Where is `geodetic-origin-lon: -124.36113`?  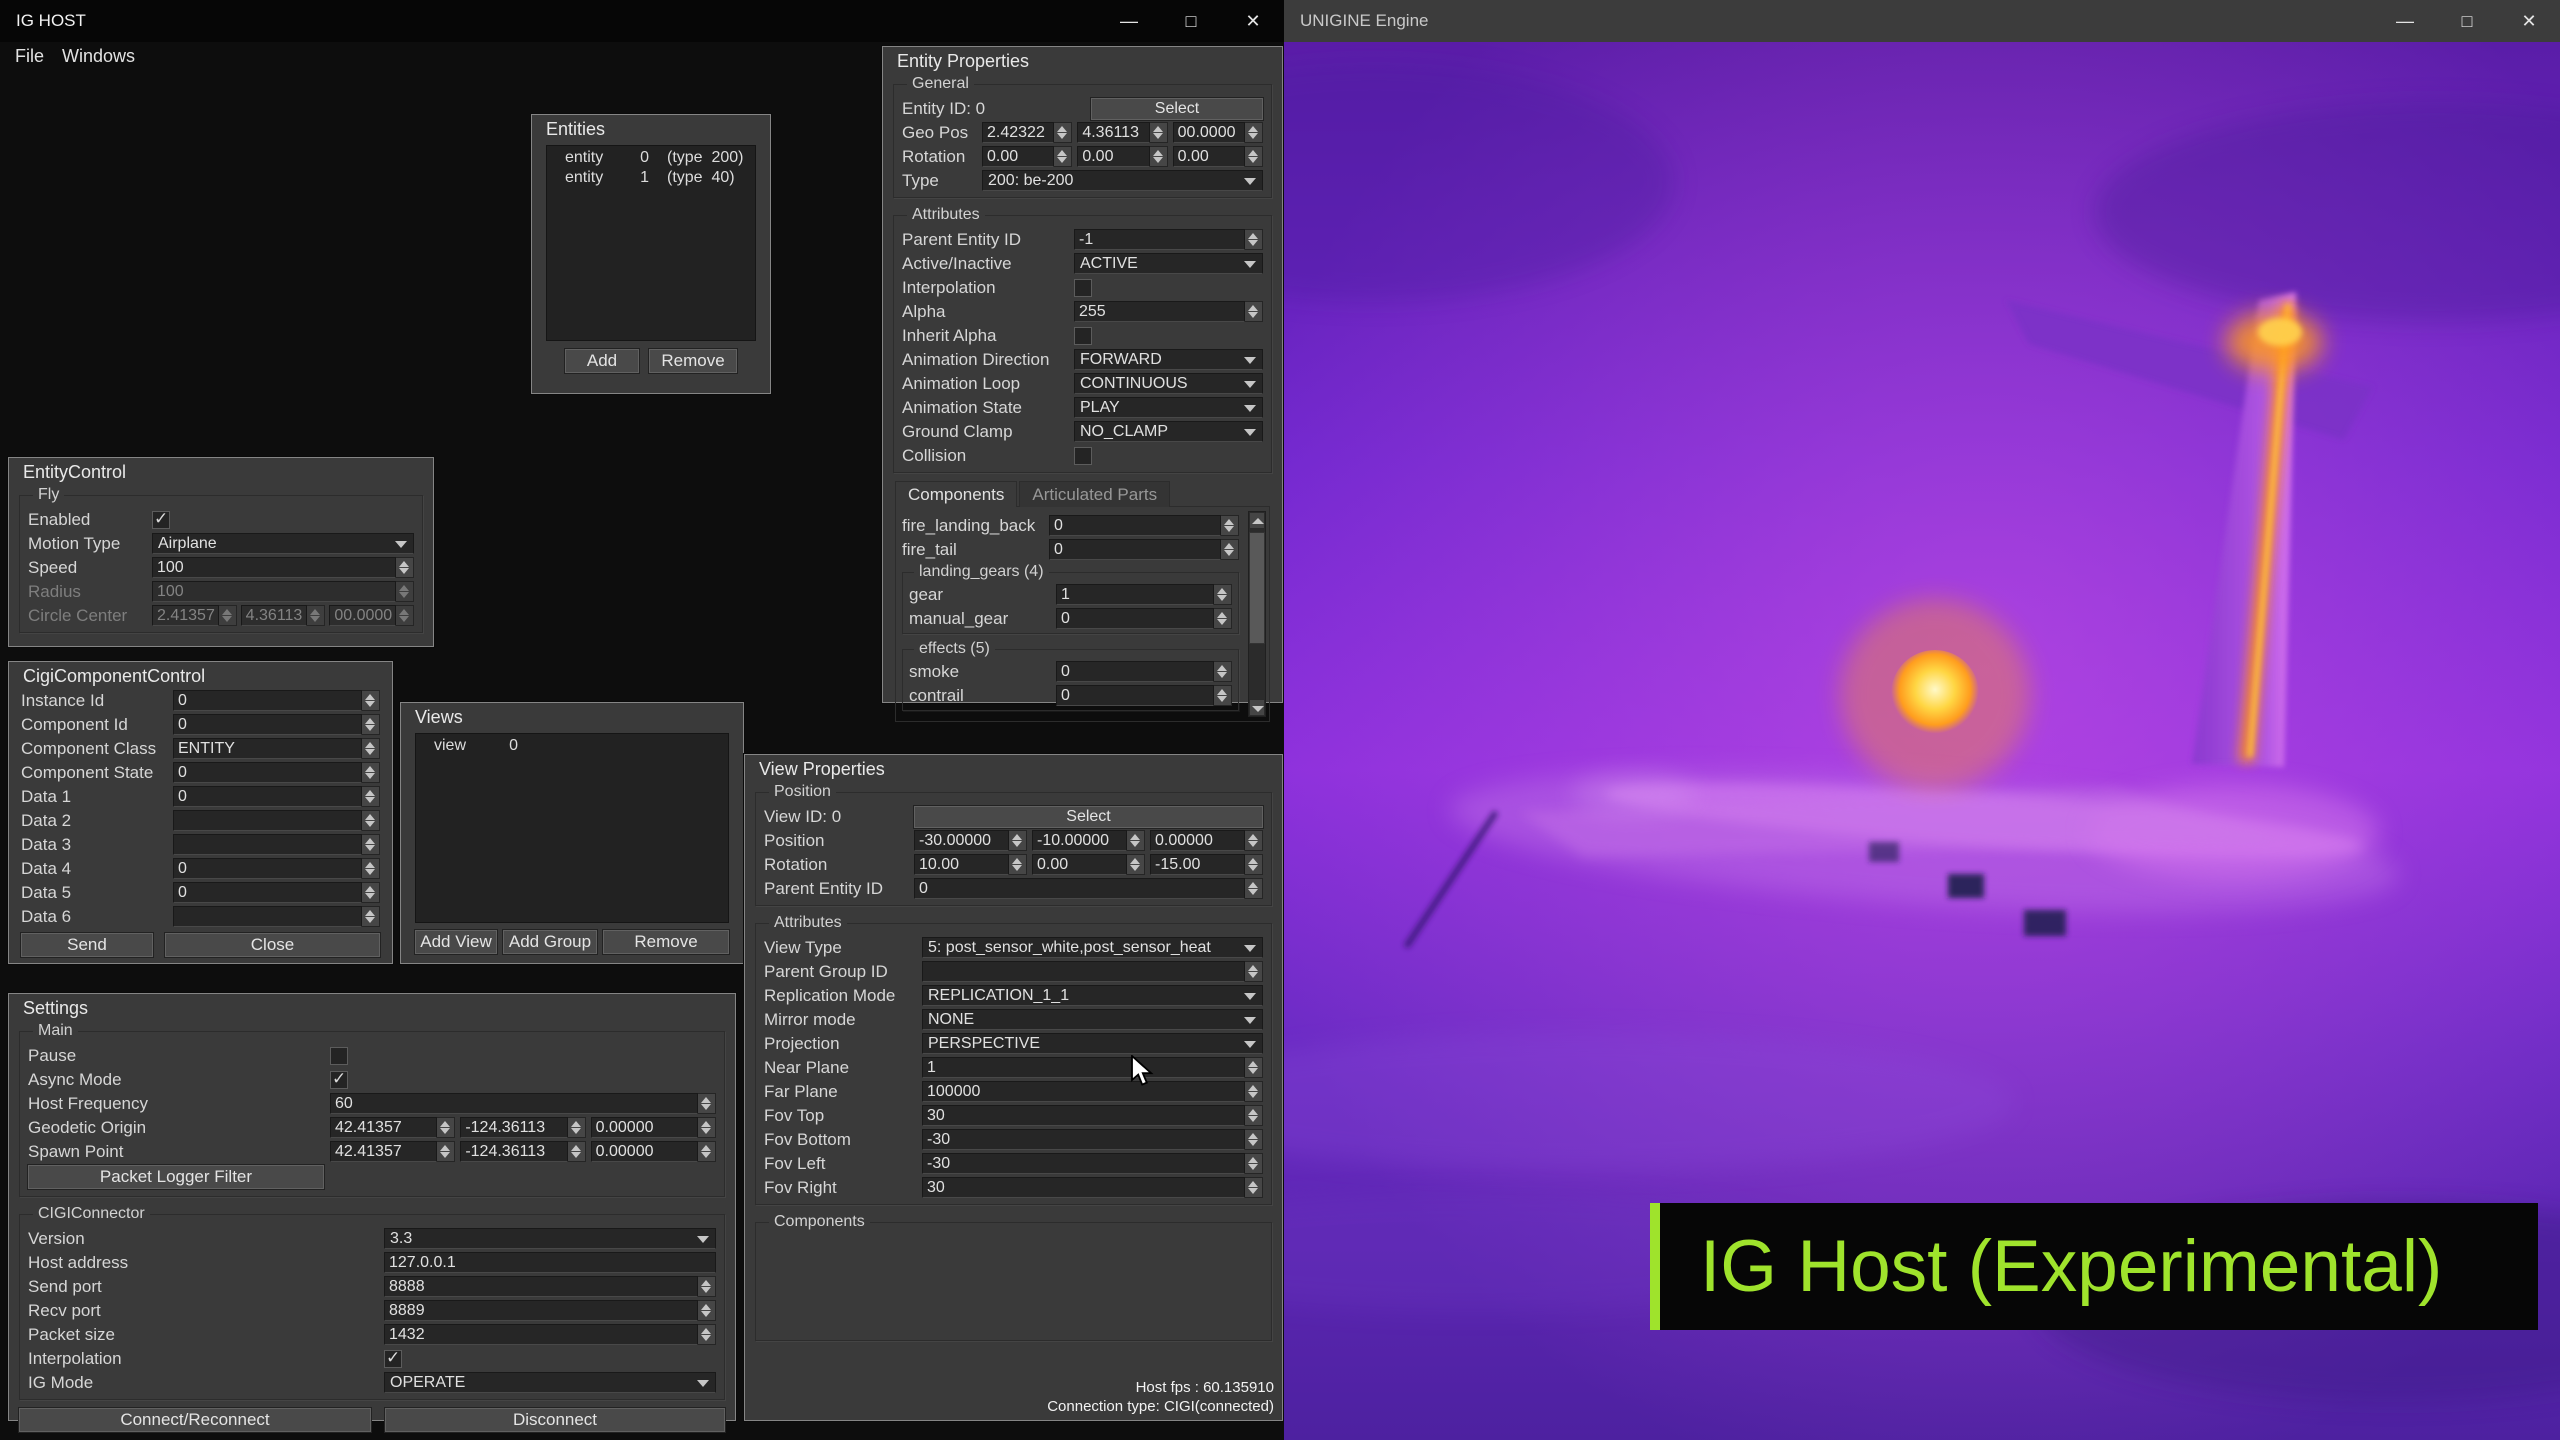
geodetic-origin-lon: -124.36113 is located at coordinates (523, 1127).